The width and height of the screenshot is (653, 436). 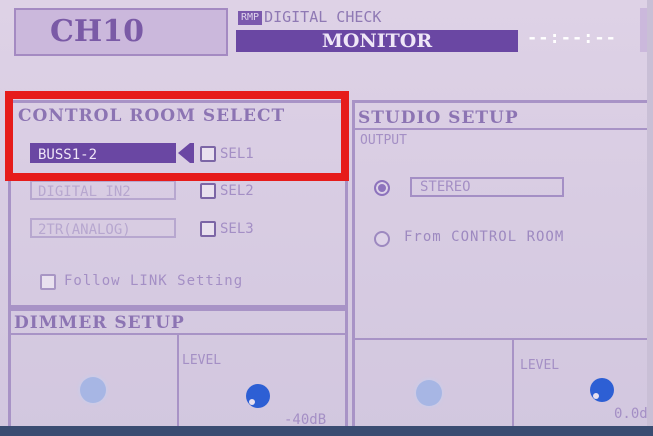 I want to click on screen-bezel-bottom, so click(x=326, y=431).